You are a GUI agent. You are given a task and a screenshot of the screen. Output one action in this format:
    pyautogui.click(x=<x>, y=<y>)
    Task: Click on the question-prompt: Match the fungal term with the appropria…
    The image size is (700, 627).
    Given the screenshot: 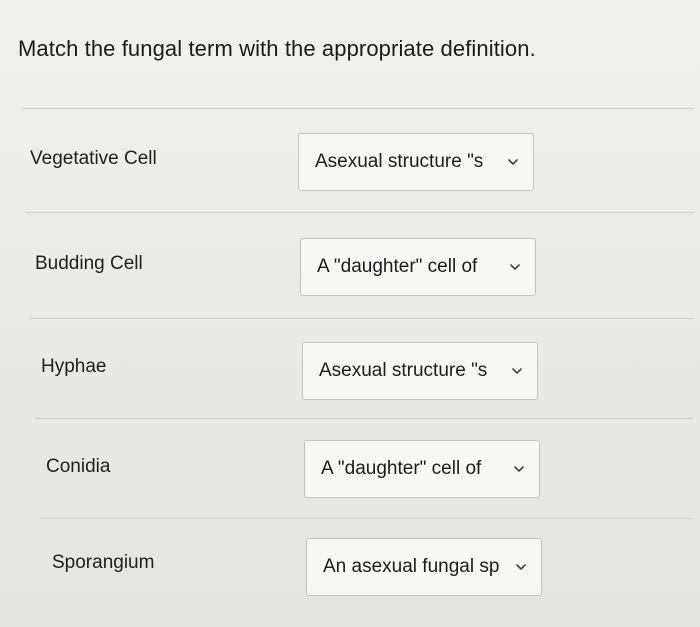 What is the action you would take?
    pyautogui.click(x=277, y=48)
    